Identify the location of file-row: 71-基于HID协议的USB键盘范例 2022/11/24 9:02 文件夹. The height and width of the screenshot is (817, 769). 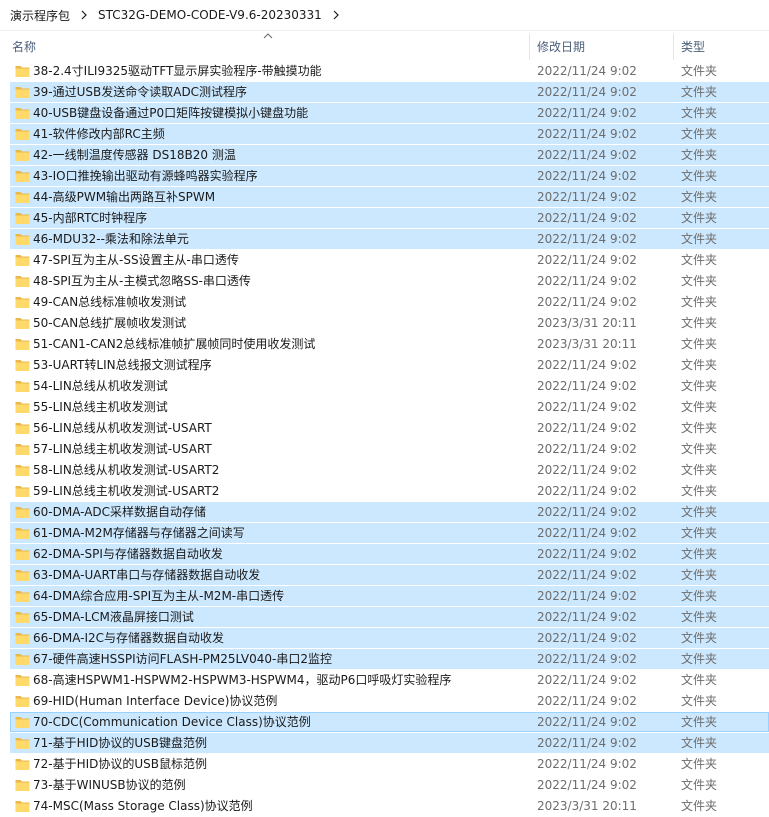
(389, 743).